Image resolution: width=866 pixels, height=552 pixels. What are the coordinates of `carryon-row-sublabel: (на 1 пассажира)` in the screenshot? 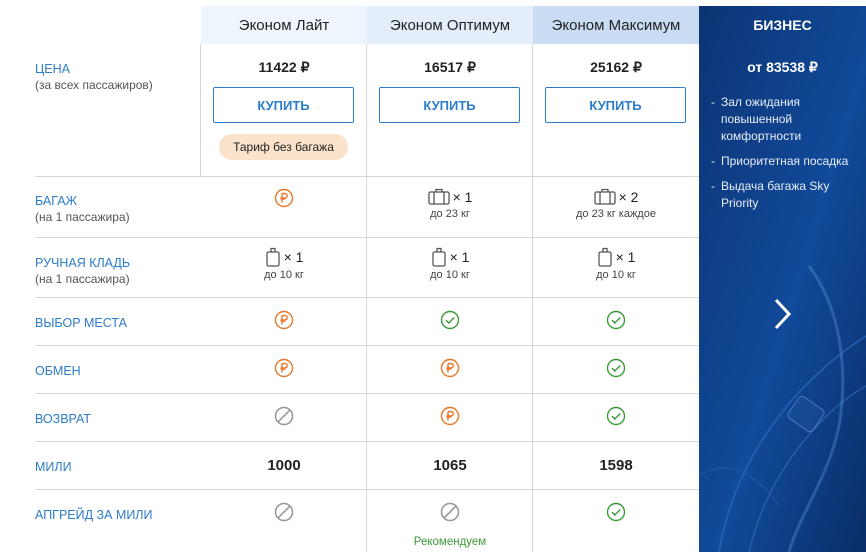 It's located at (82, 279).